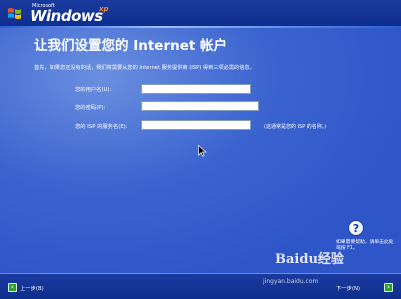  What do you see at coordinates (202, 151) in the screenshot?
I see `mouse-cursor-icon` at bounding box center [202, 151].